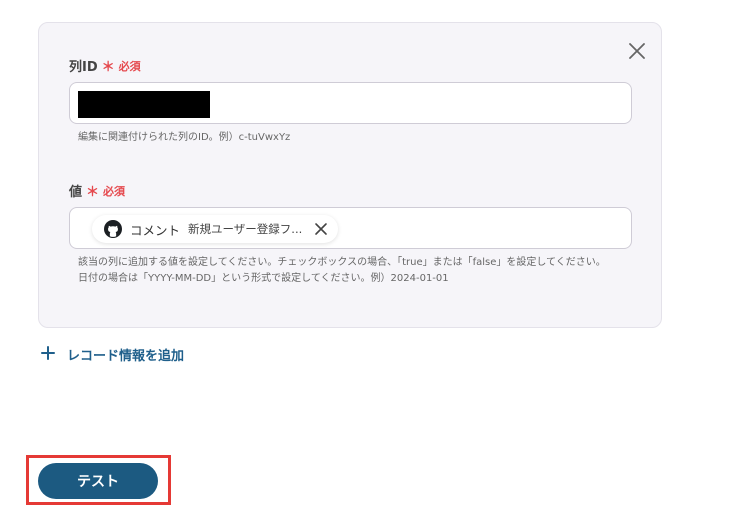  What do you see at coordinates (76, 192) in the screenshot?
I see `value-label: 値` at bounding box center [76, 192].